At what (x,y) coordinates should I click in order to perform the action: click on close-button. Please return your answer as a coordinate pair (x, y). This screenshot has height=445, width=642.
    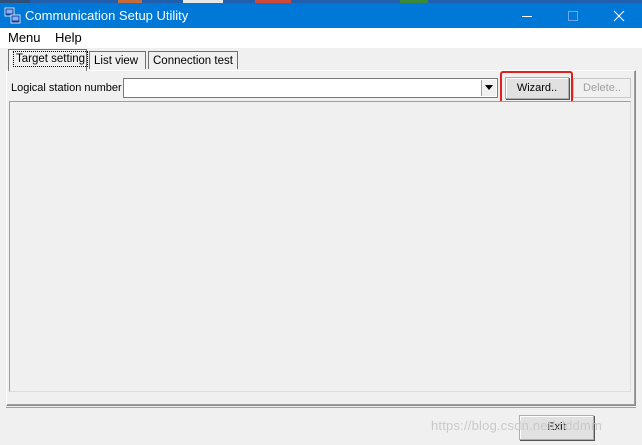
    Looking at the image, I should click on (619, 15).